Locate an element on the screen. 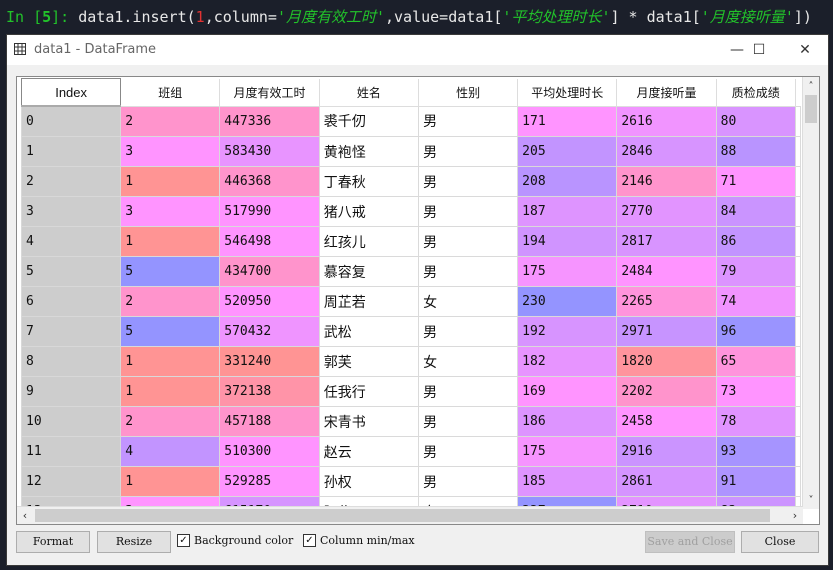 Image resolution: width=833 pixels, height=570 pixels. table-cell: 86 is located at coordinates (756, 241).